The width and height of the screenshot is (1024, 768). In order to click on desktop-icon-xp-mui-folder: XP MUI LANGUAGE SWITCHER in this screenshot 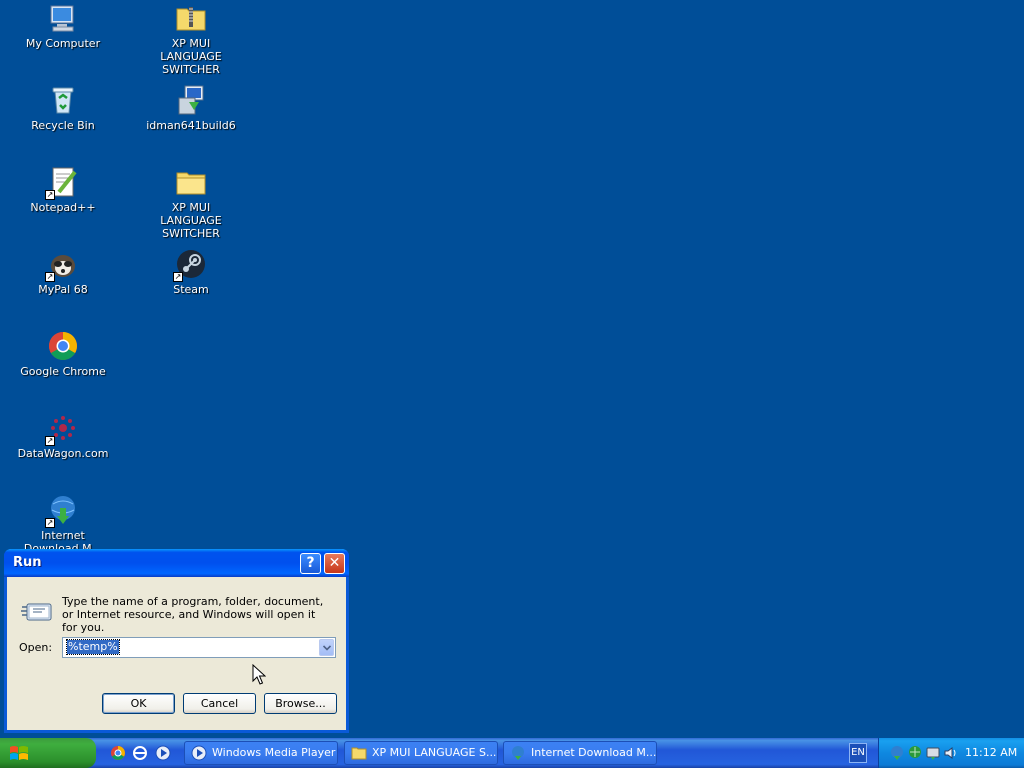, I will do `click(191, 203)`.